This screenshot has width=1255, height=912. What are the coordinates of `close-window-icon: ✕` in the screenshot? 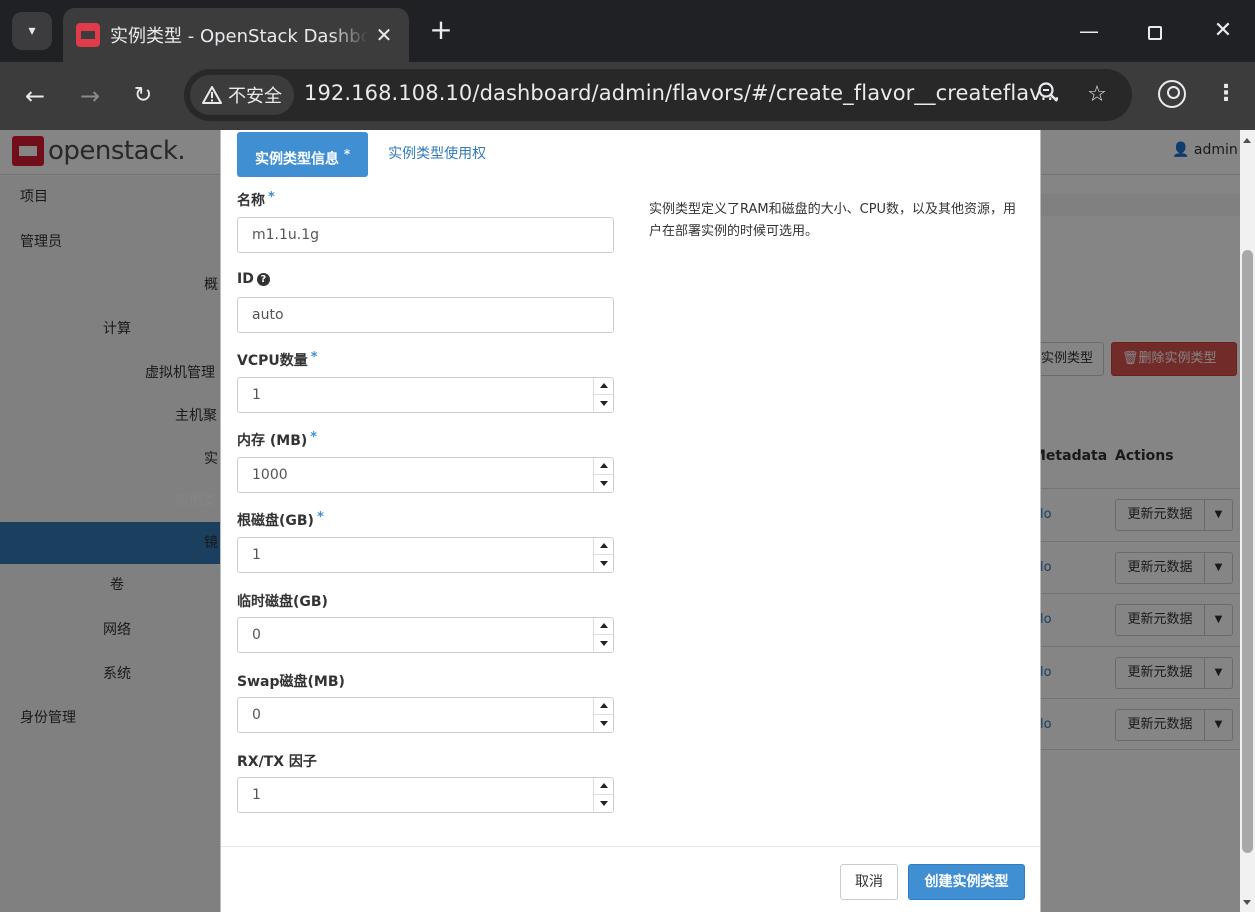 It's located at (1223, 31).